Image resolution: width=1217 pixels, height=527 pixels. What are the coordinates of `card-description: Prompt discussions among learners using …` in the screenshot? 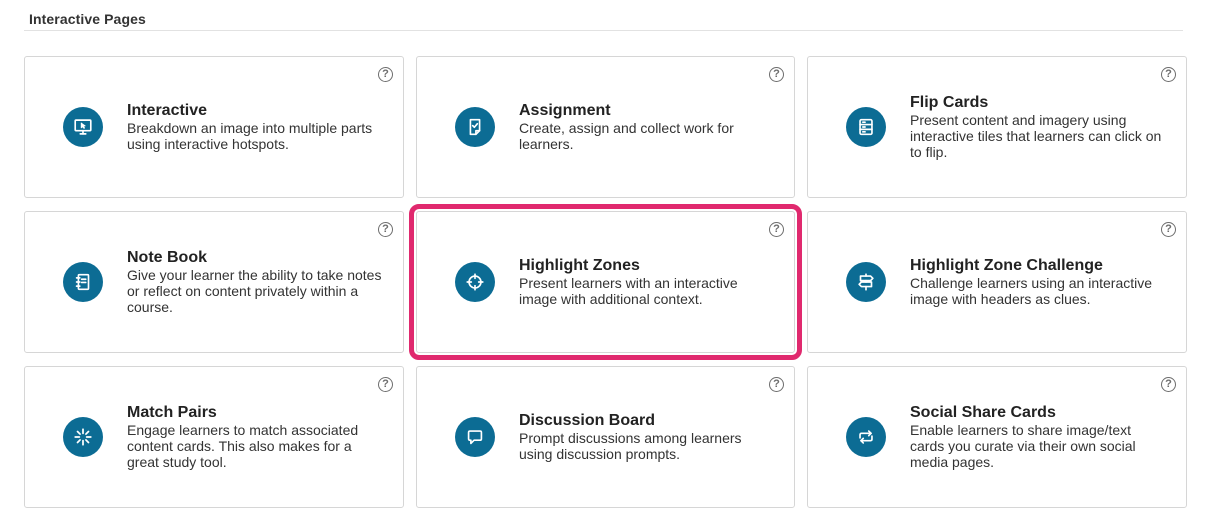 It's located at (630, 446).